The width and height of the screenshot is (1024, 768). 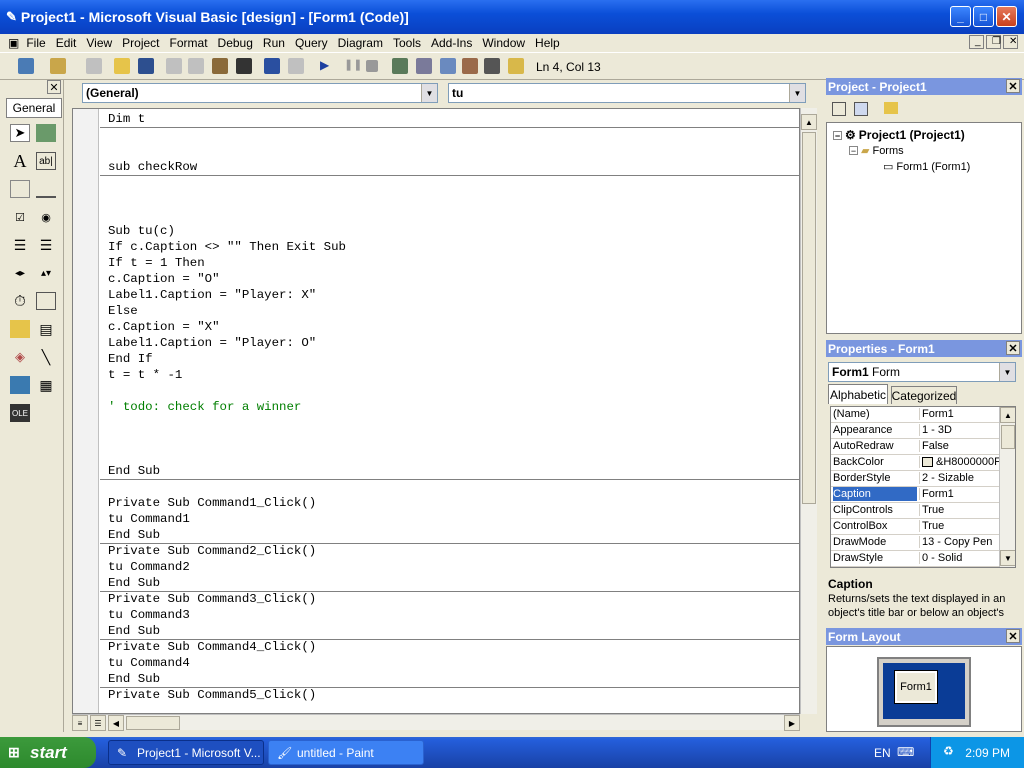 What do you see at coordinates (372, 66) in the screenshot?
I see `end-icon` at bounding box center [372, 66].